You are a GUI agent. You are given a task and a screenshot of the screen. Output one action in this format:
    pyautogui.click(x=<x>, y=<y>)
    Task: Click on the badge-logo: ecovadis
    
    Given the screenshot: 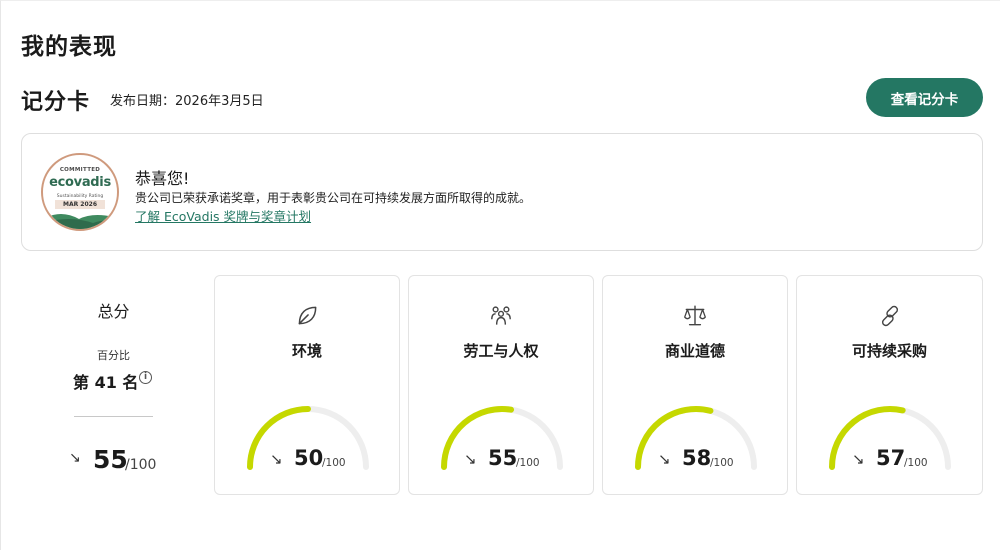 What is the action you would take?
    pyautogui.click(x=80, y=182)
    